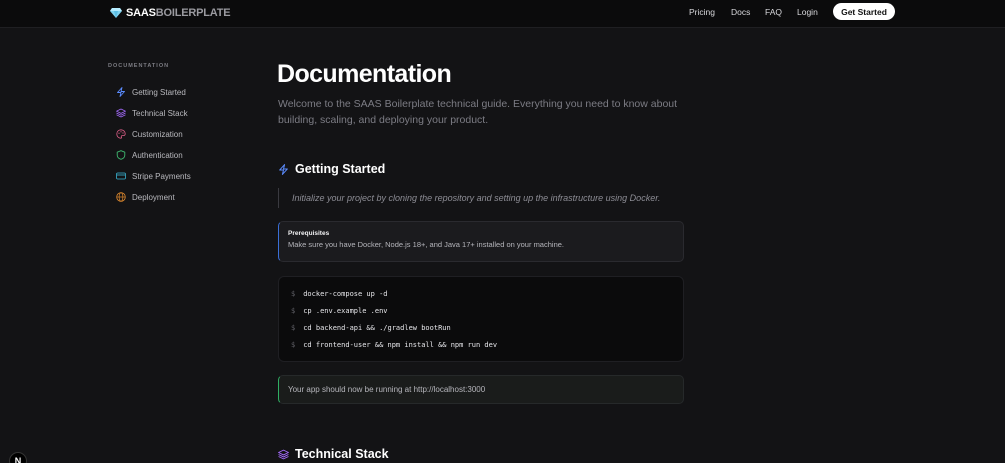 The height and width of the screenshot is (463, 1005). I want to click on sidebar-item-label: Customization, so click(157, 134).